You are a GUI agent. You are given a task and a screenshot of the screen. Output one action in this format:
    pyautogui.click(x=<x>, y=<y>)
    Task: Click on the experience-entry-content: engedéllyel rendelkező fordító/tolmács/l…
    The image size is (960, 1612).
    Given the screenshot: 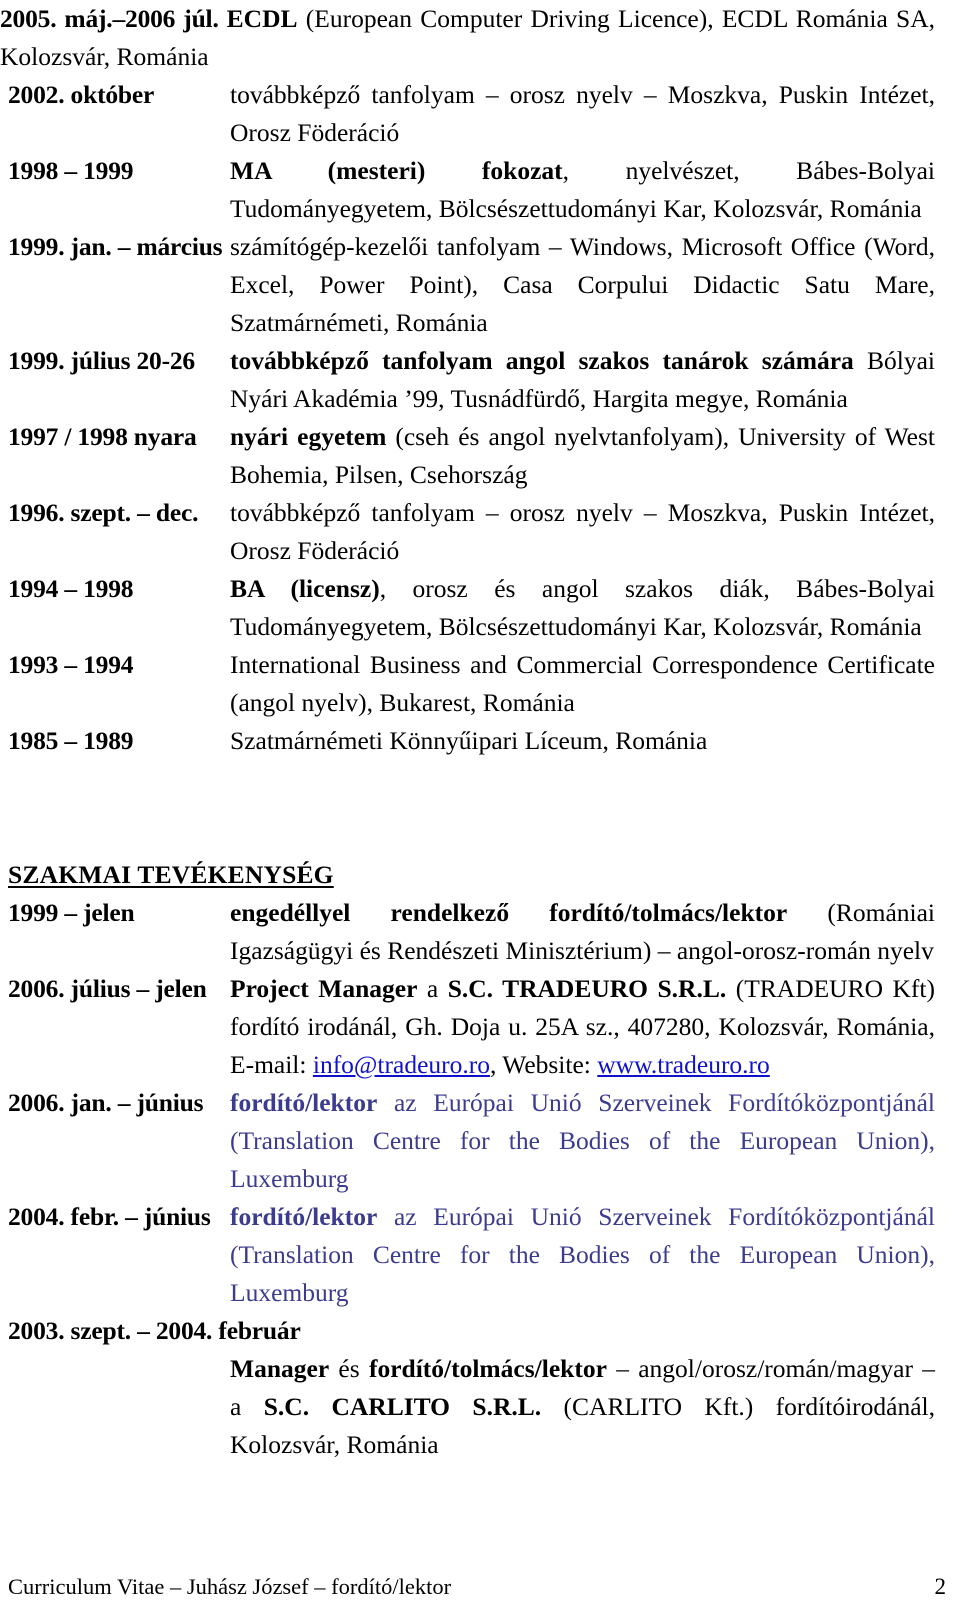 What is the action you would take?
    pyautogui.click(x=582, y=932)
    